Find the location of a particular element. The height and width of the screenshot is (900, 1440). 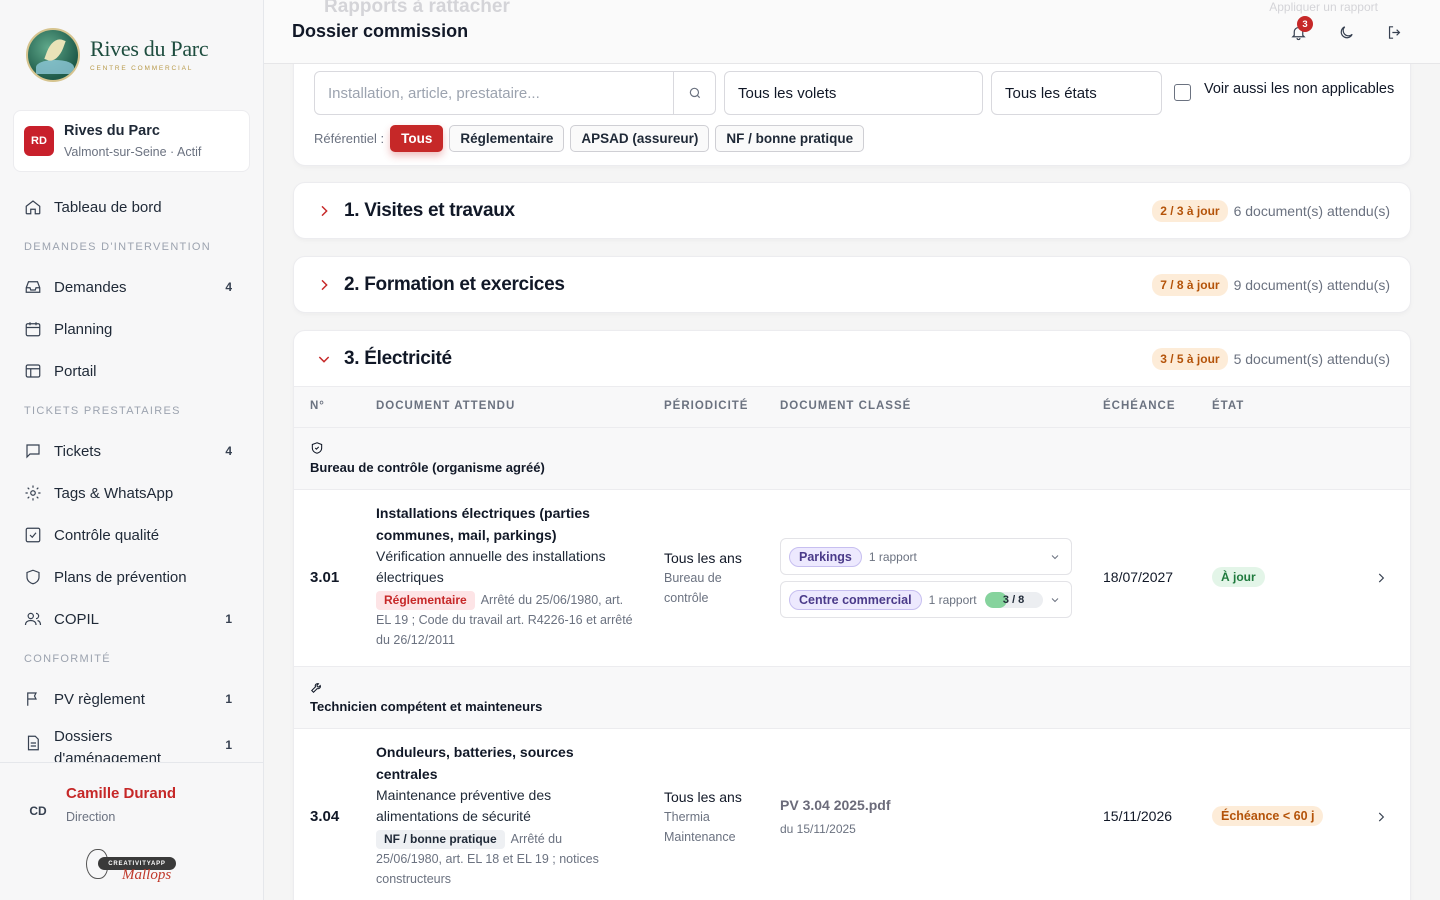

due-date: 15/11/2026 is located at coordinates (1138, 816).